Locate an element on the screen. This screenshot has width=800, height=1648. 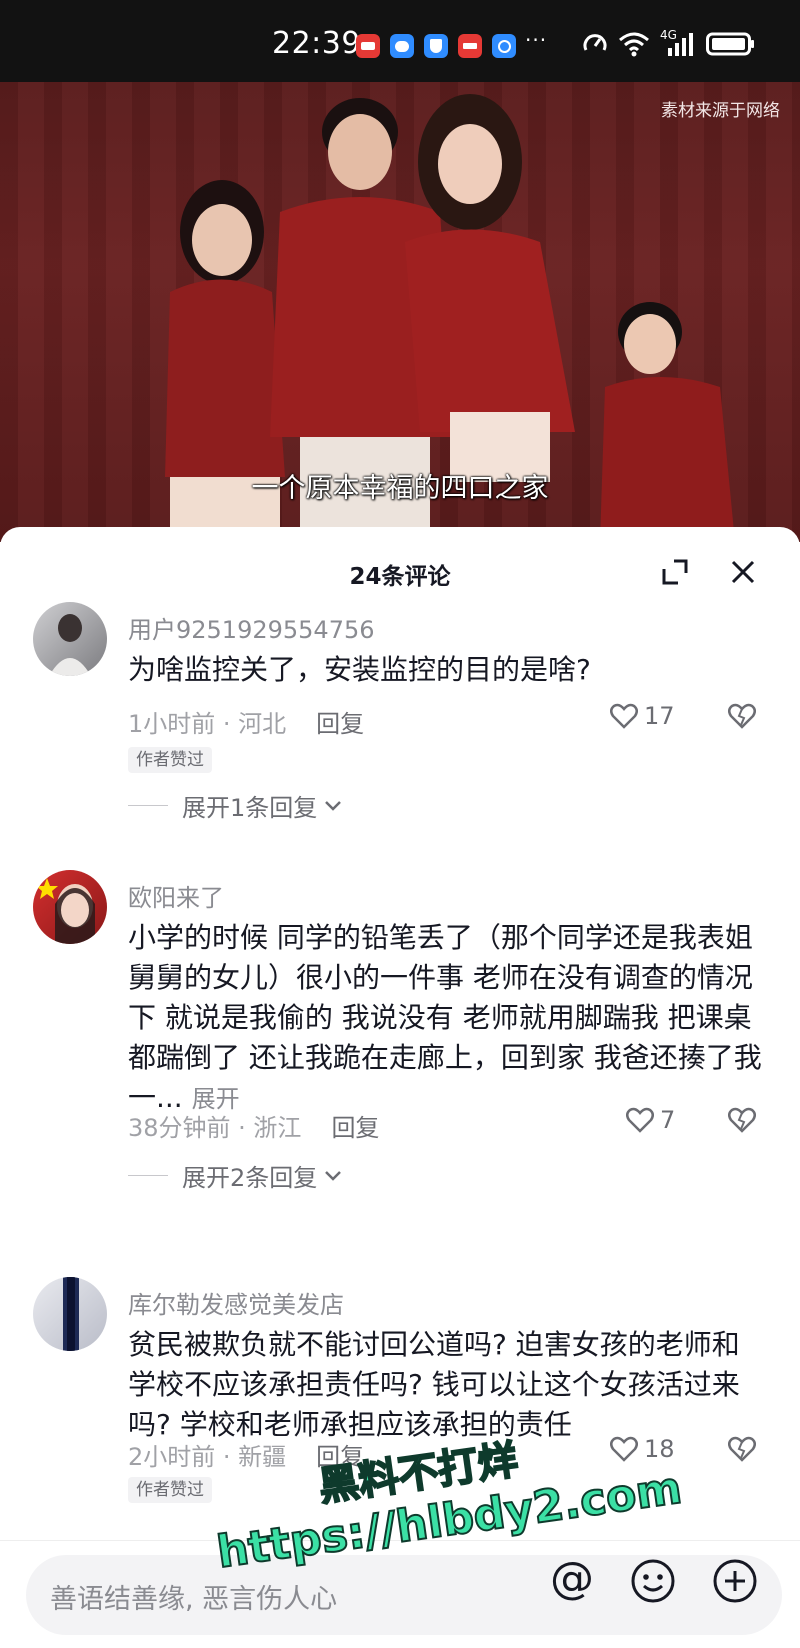
like-count: 7 is located at coordinates (668, 1120).